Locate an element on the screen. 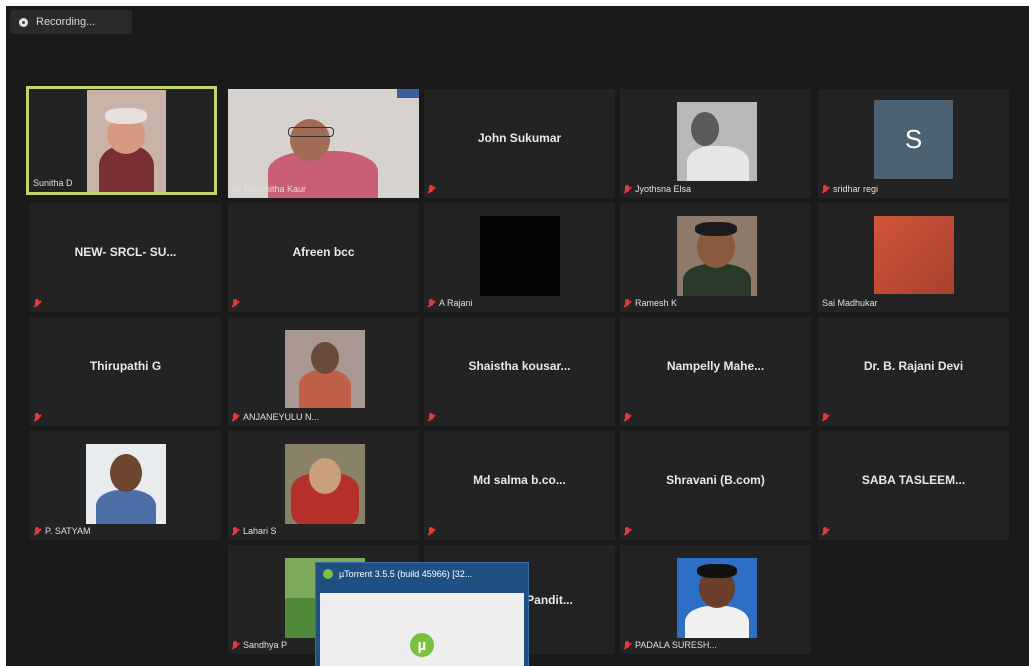  video-tile: Afreen bcc is located at coordinates (323, 257).